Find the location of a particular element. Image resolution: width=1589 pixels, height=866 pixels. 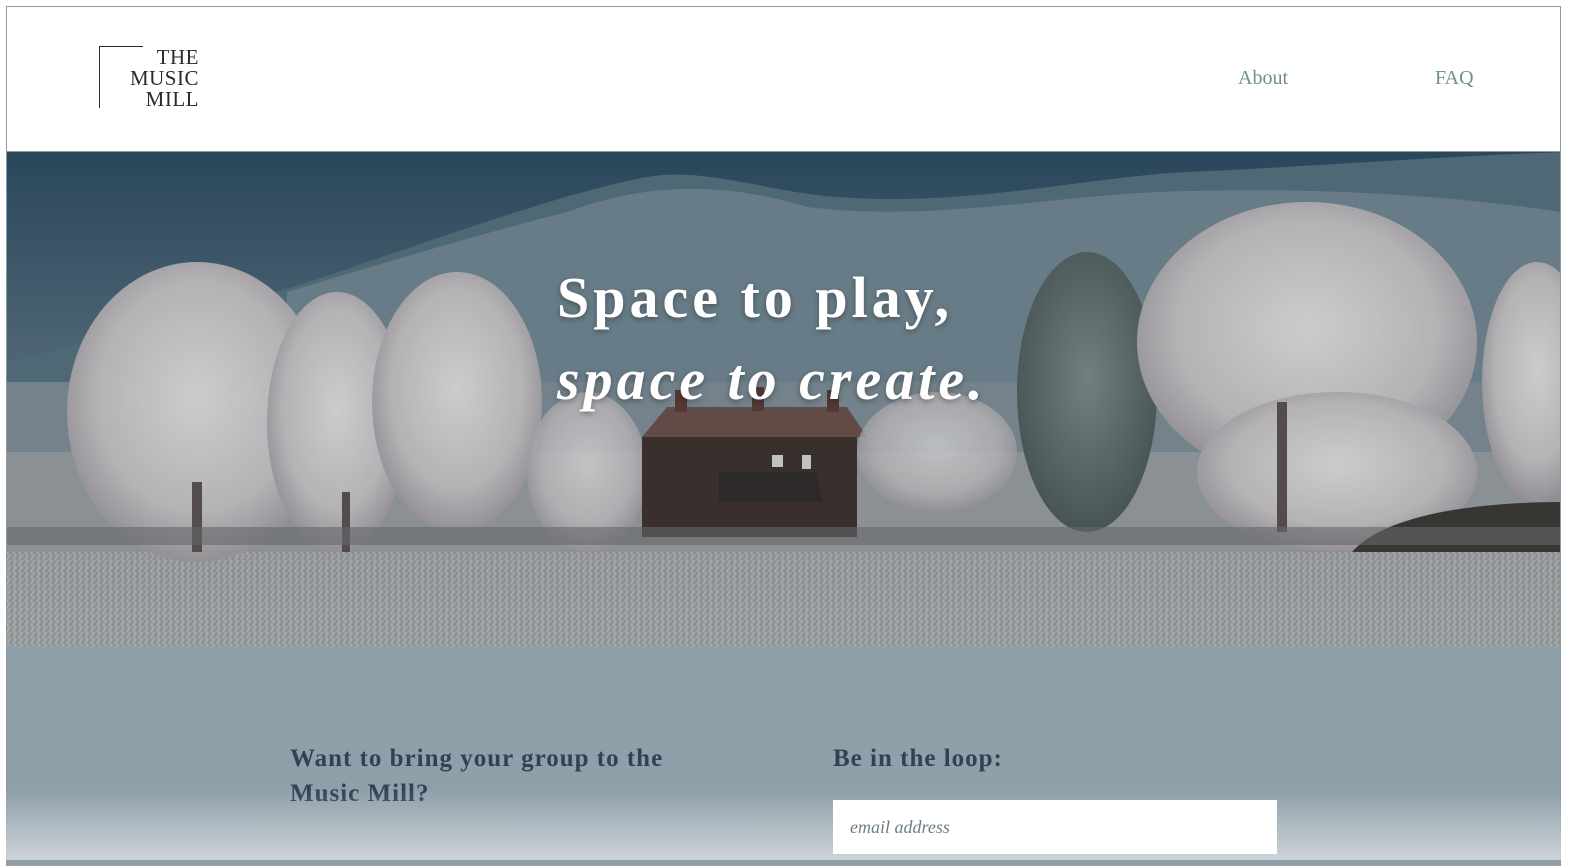

logo-line-the: THE is located at coordinates (177, 57).